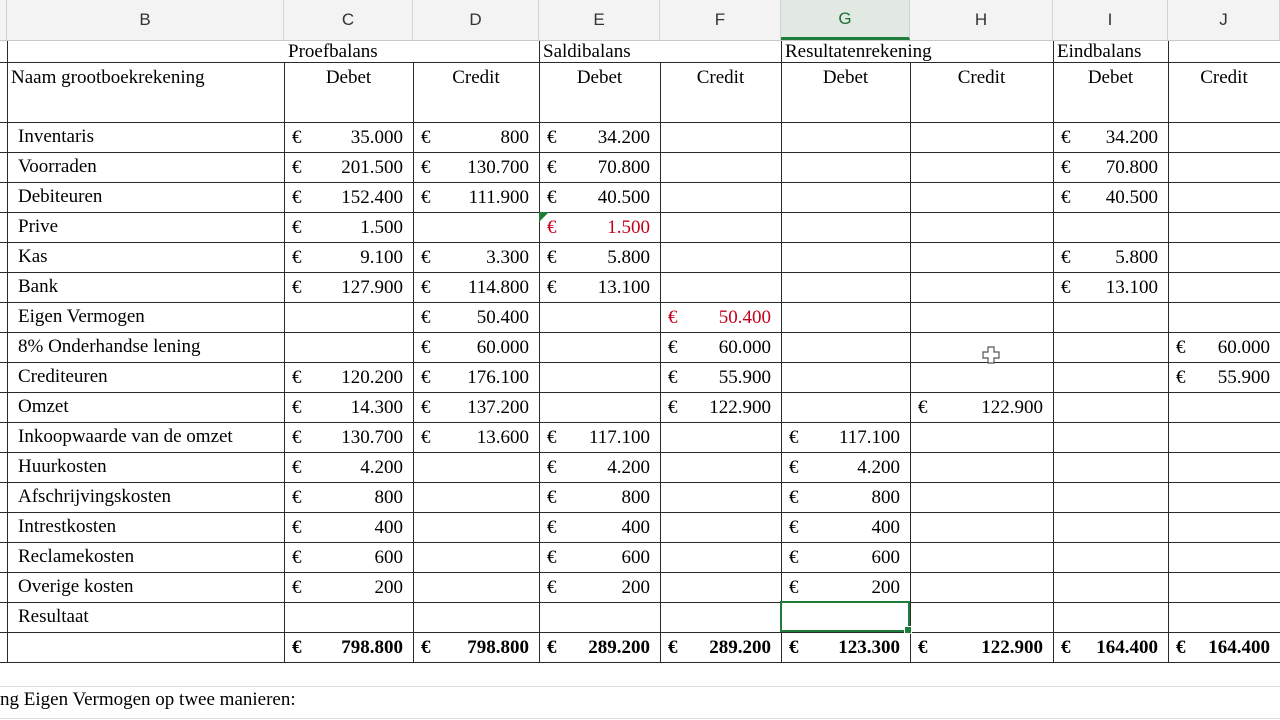  What do you see at coordinates (981, 407) in the screenshot?
I see `amount-cell-h-r10: €122.900` at bounding box center [981, 407].